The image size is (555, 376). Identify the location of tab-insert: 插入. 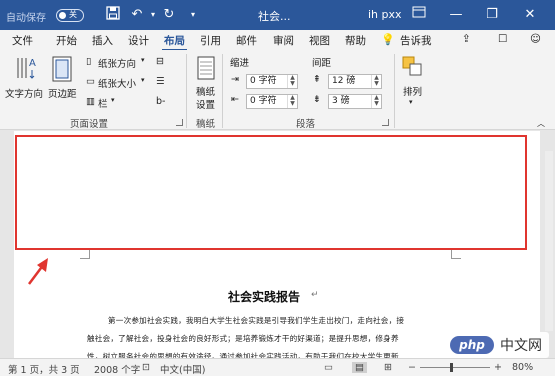
(102, 40).